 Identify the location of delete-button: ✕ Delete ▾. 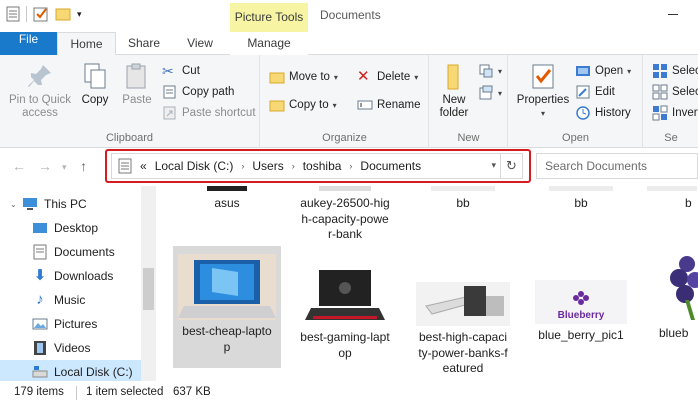
(387, 77).